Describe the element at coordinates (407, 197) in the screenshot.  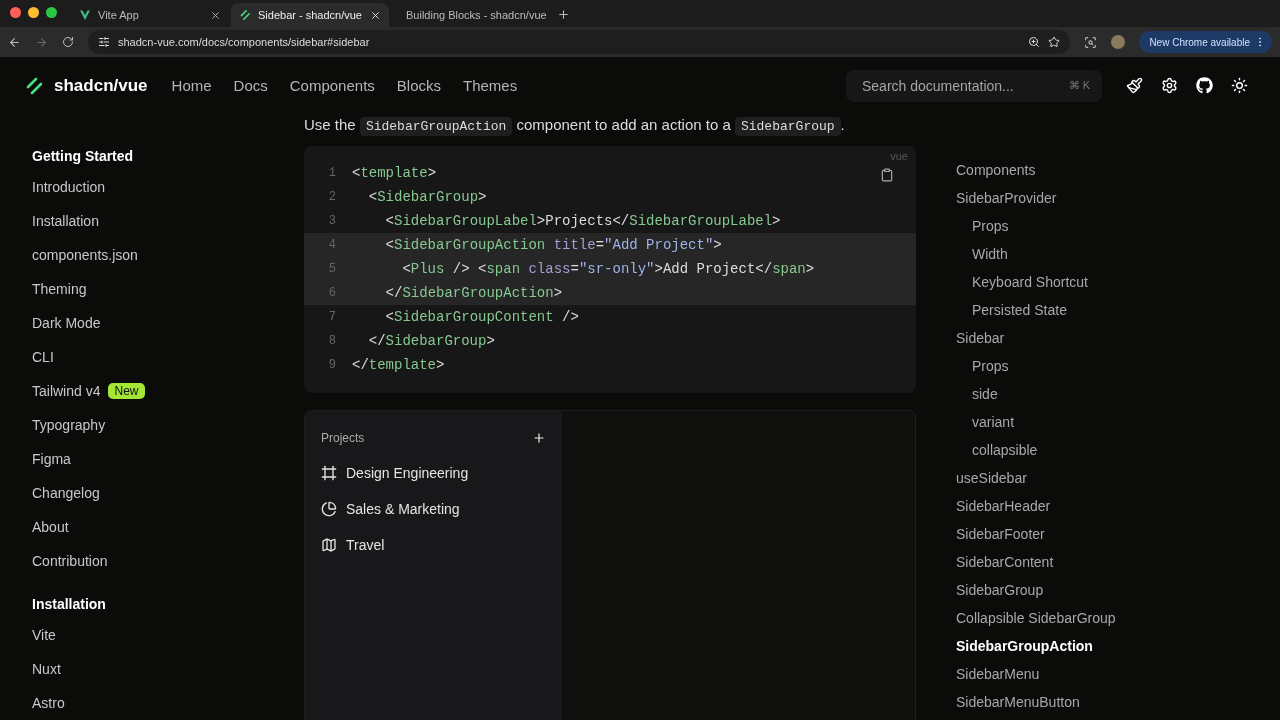
I see `code-line: 2 <SidebarGroup>` at that location.